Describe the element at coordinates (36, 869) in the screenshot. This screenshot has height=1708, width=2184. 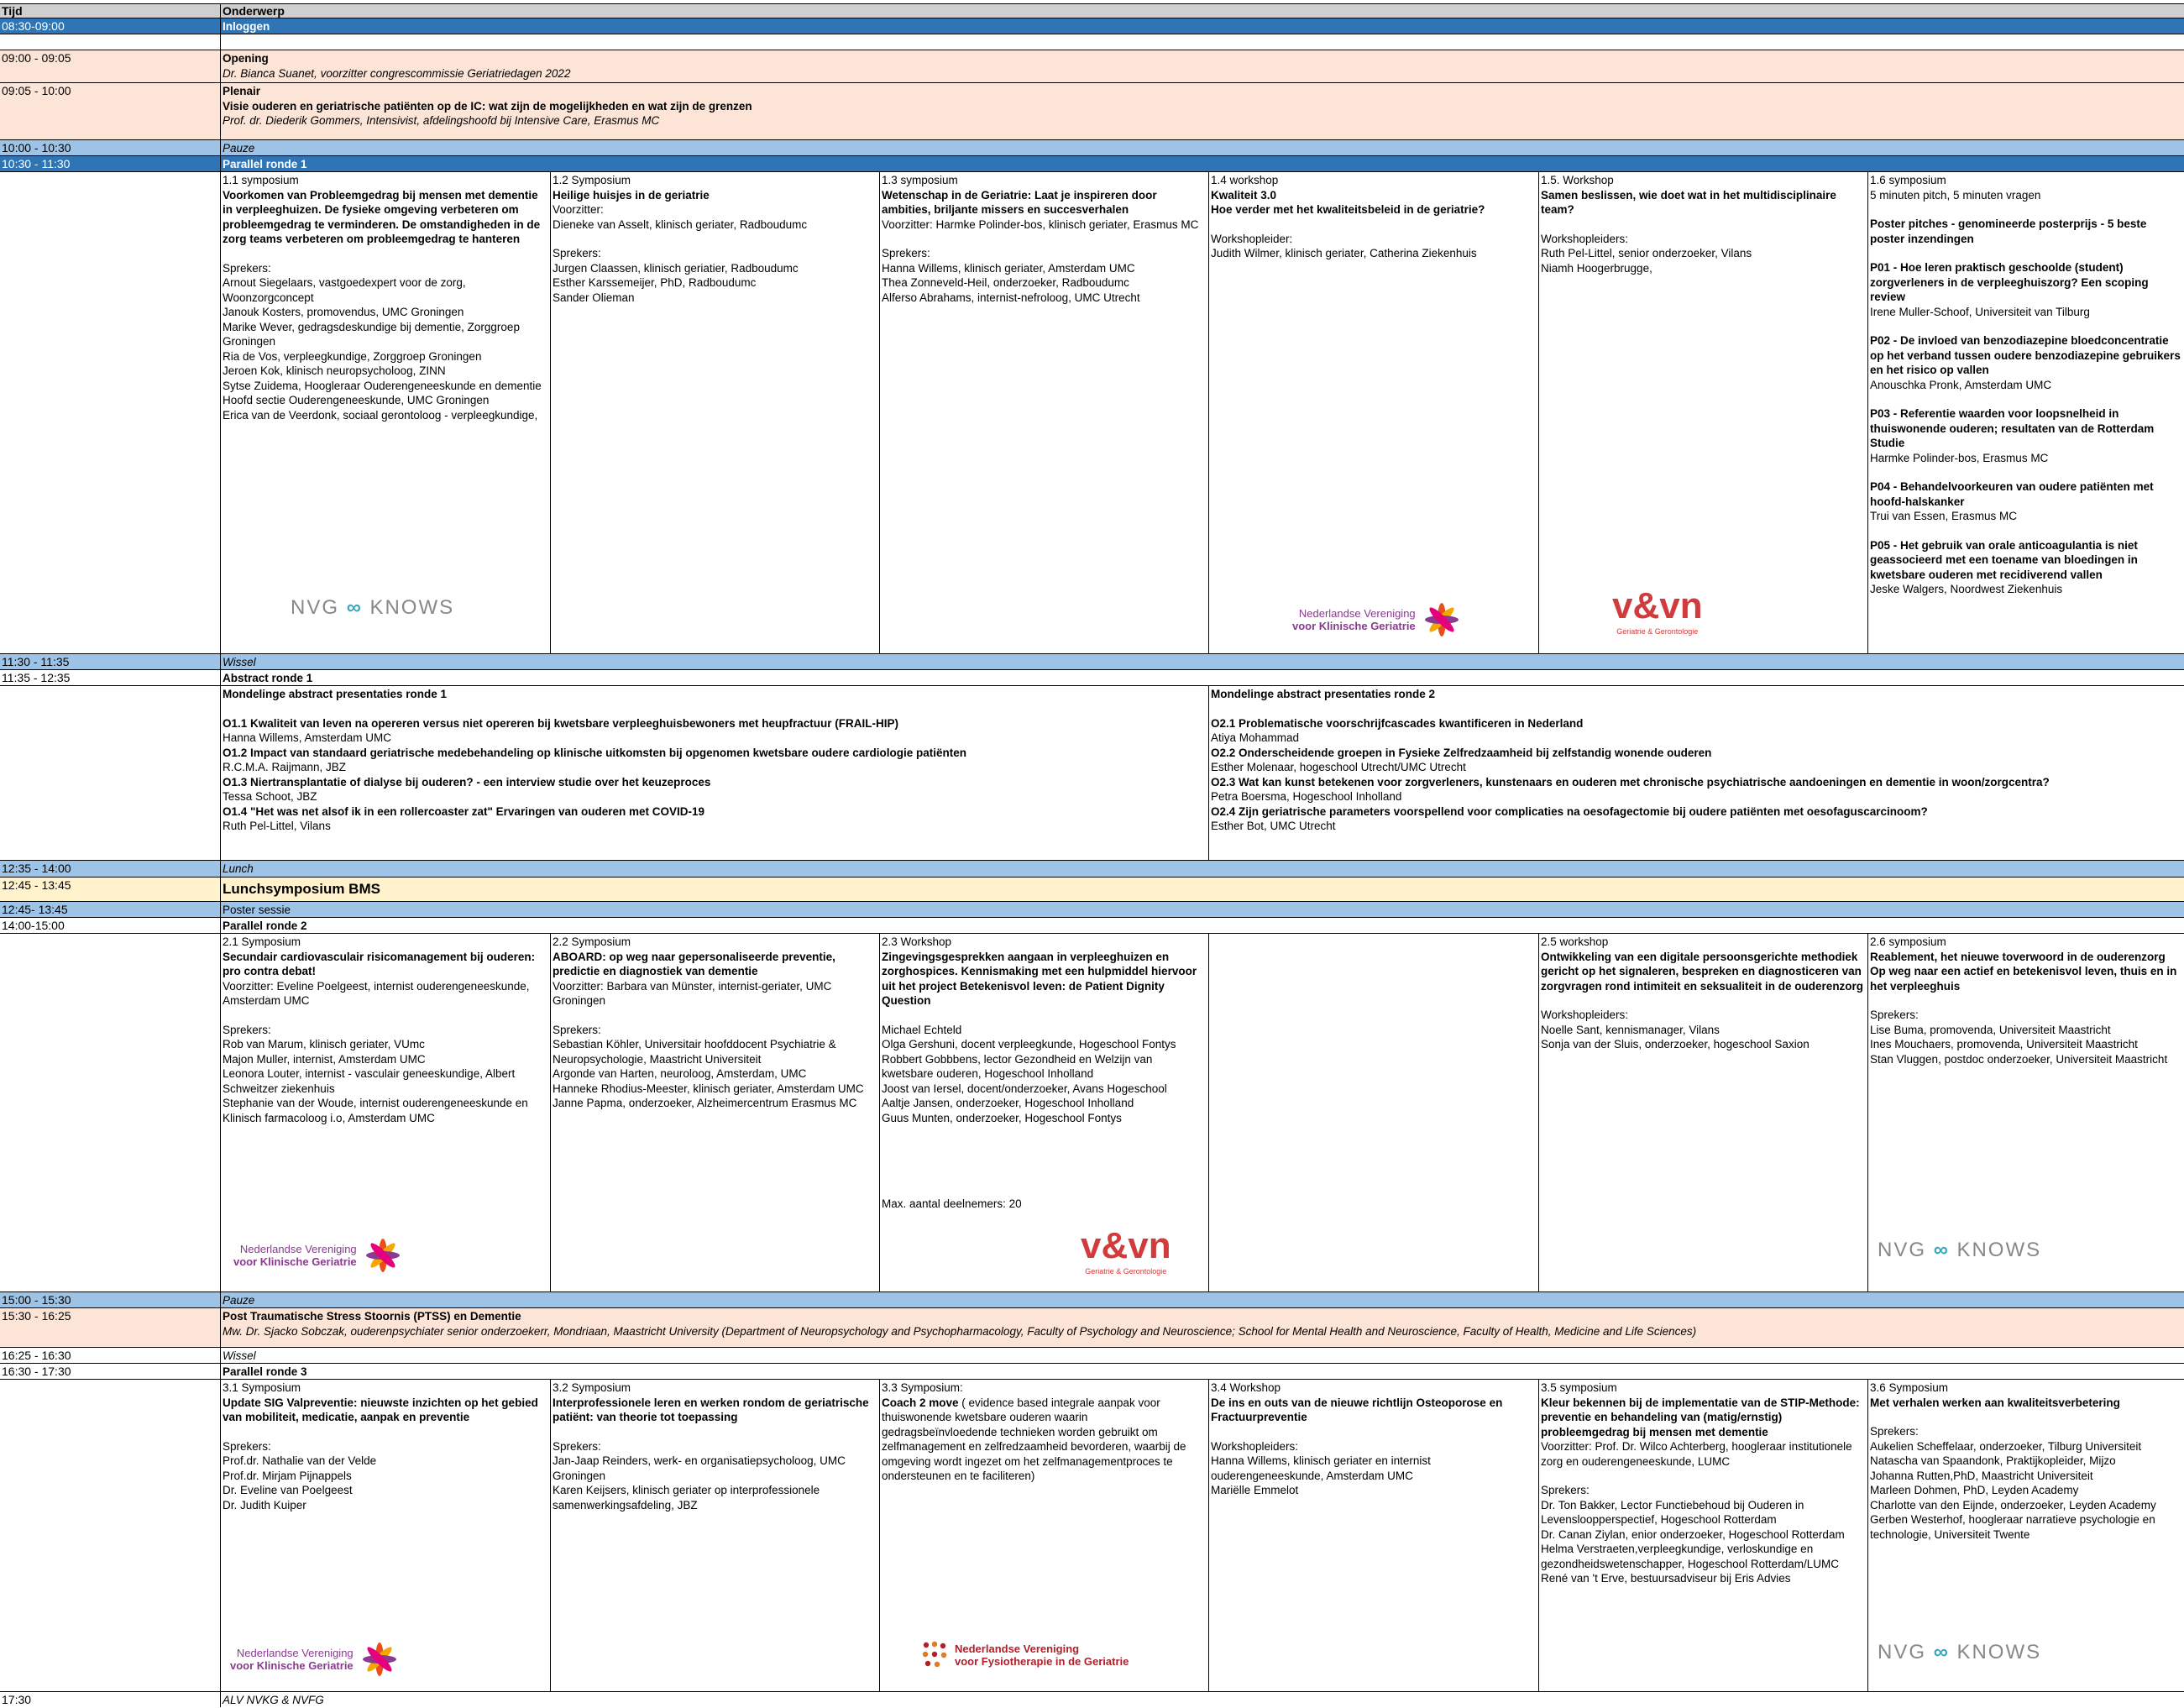
I see `row-time: 12:35 - 14:00` at that location.